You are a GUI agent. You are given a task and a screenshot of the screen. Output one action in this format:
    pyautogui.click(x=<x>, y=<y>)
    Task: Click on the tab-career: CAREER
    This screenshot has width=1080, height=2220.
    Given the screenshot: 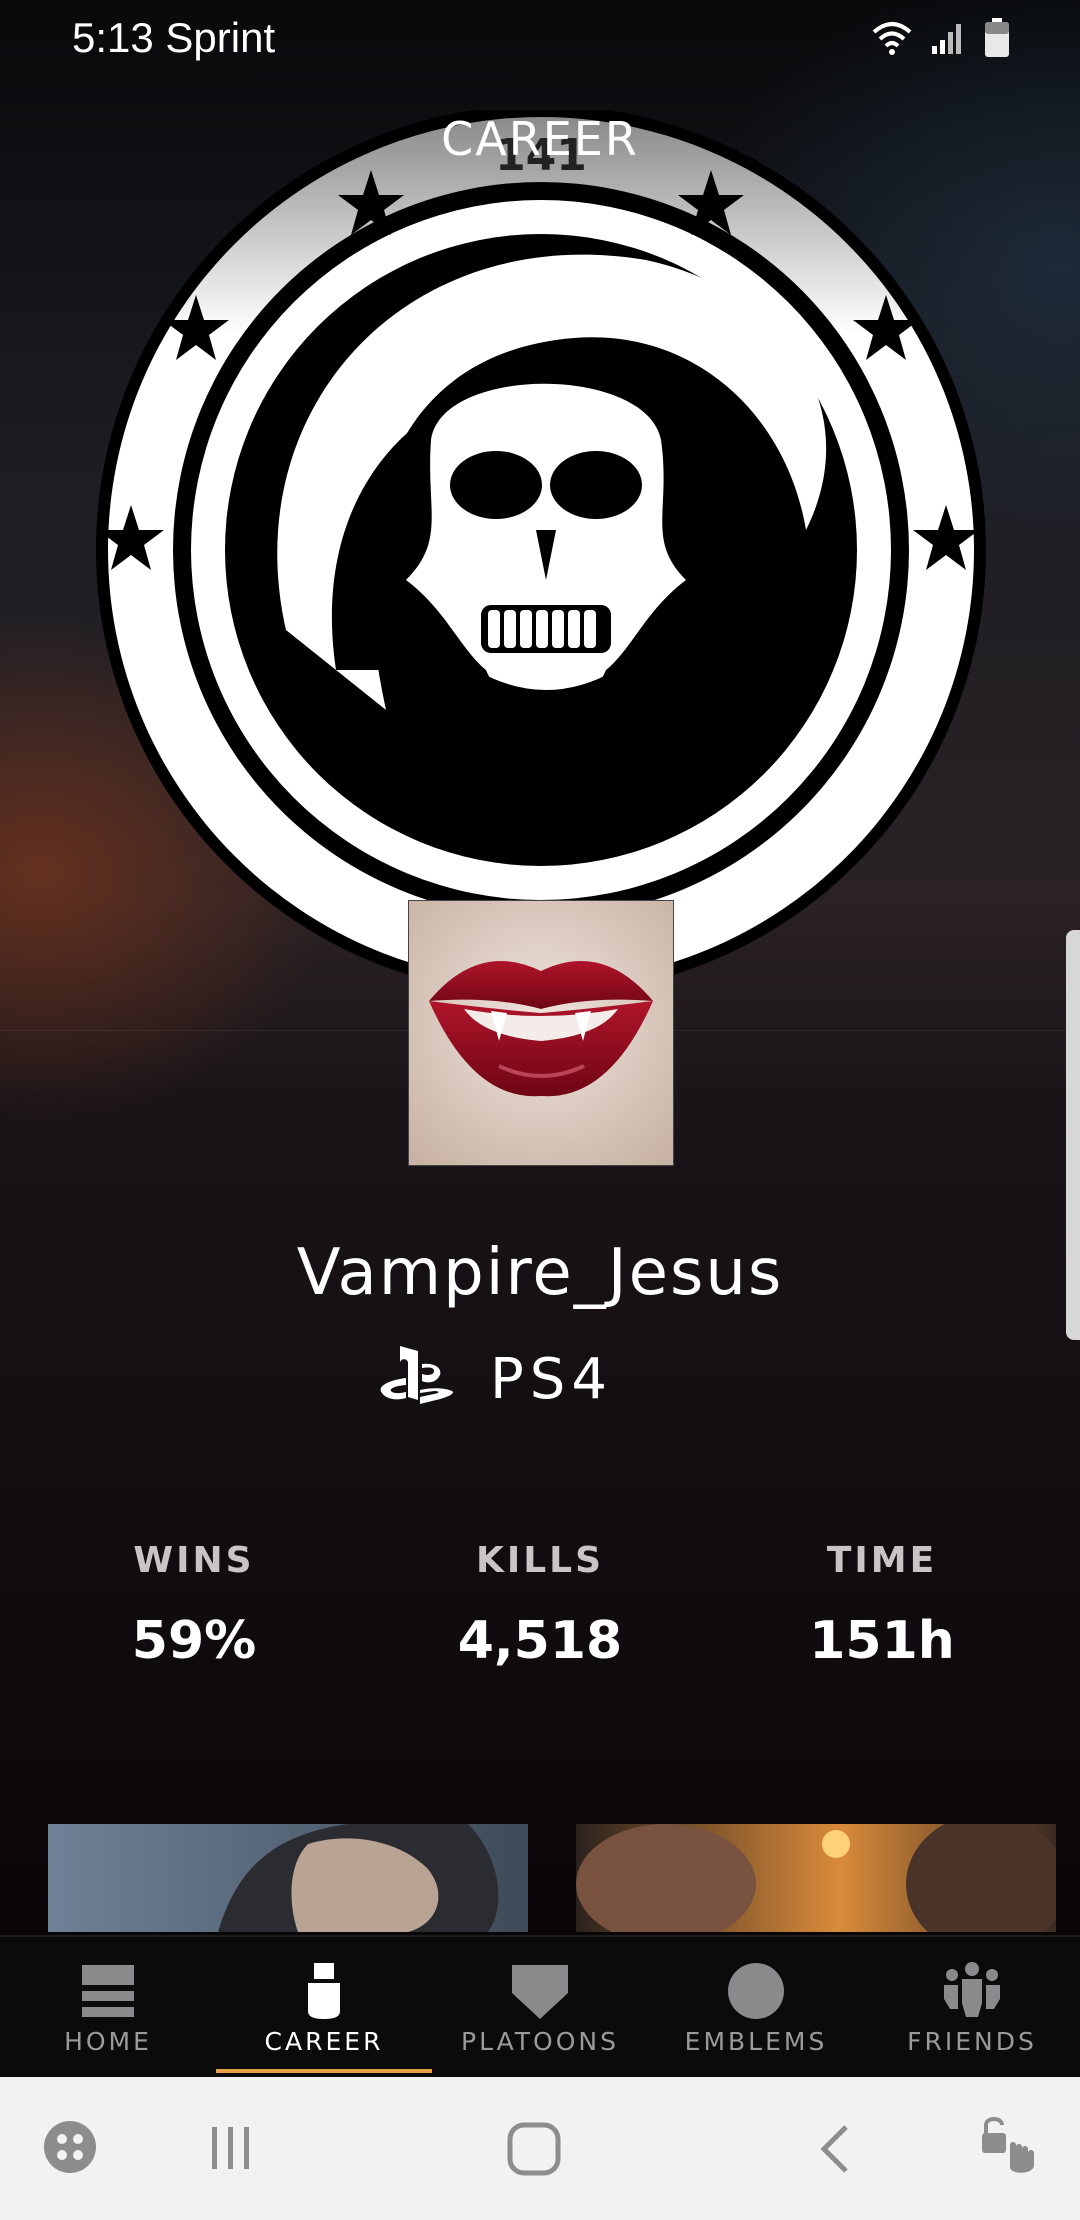 What is the action you would take?
    pyautogui.click(x=324, y=2007)
    